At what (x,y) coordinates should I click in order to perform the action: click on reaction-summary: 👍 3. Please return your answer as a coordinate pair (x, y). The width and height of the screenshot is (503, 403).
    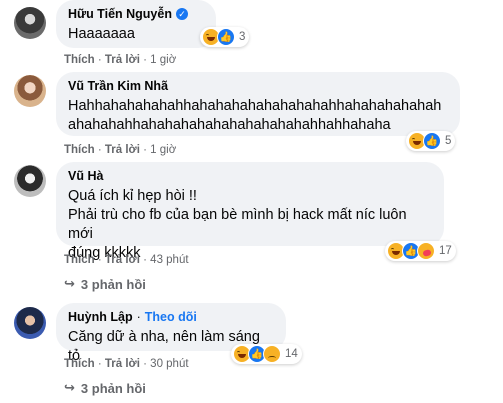
    Looking at the image, I should click on (225, 37).